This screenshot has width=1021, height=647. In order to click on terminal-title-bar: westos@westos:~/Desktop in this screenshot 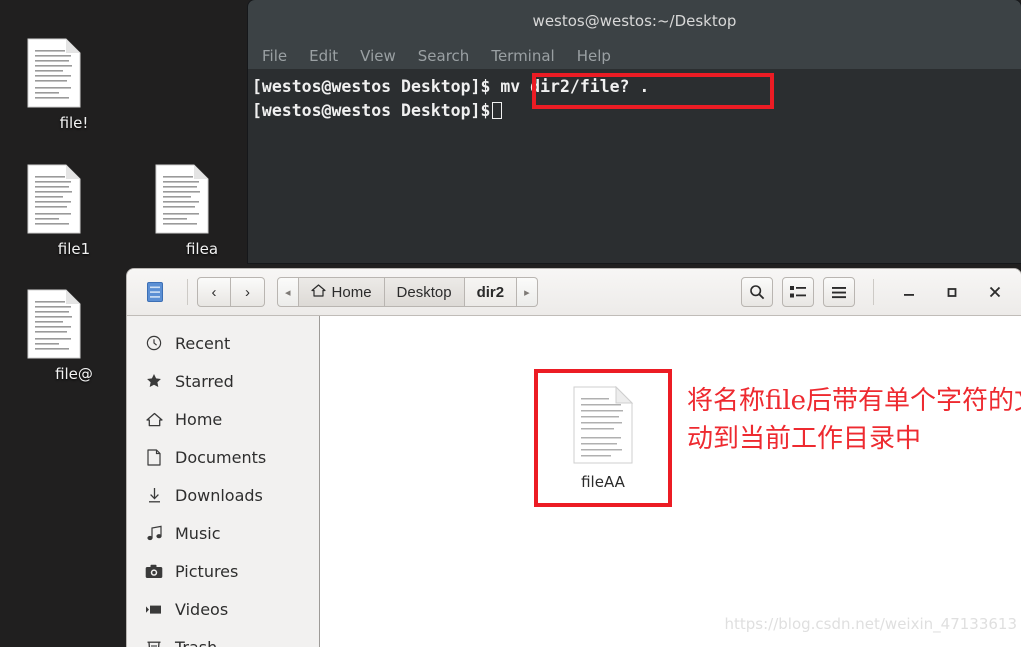, I will do `click(634, 21)`.